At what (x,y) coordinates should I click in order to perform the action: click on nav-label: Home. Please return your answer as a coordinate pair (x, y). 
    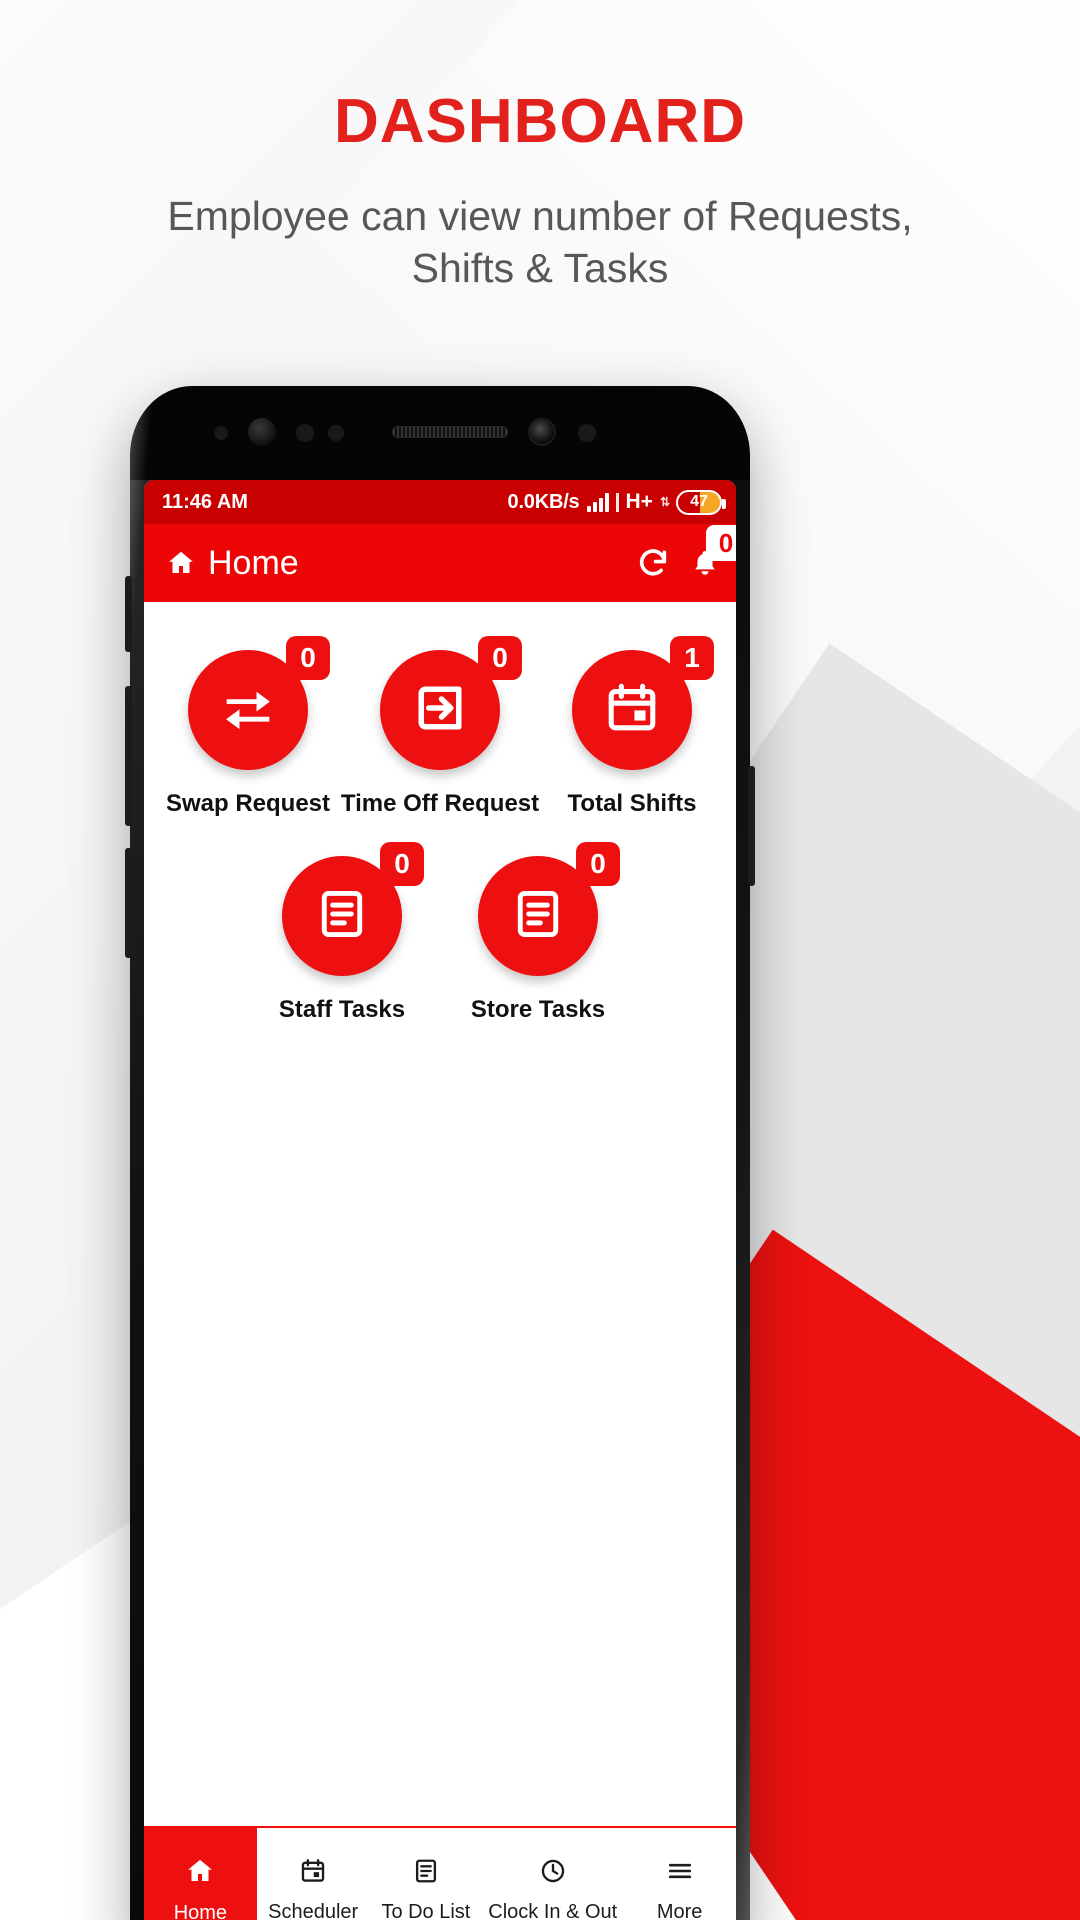
    Looking at the image, I should click on (200, 1910).